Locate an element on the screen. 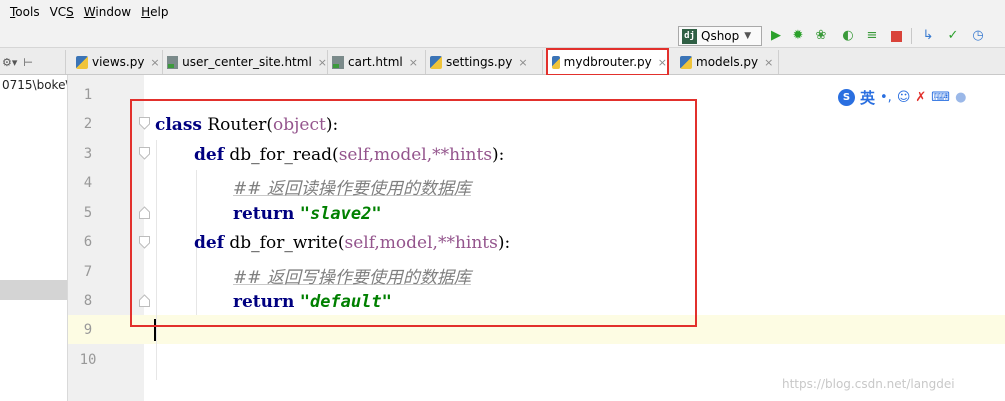  menu-help: Help is located at coordinates (154, 12).